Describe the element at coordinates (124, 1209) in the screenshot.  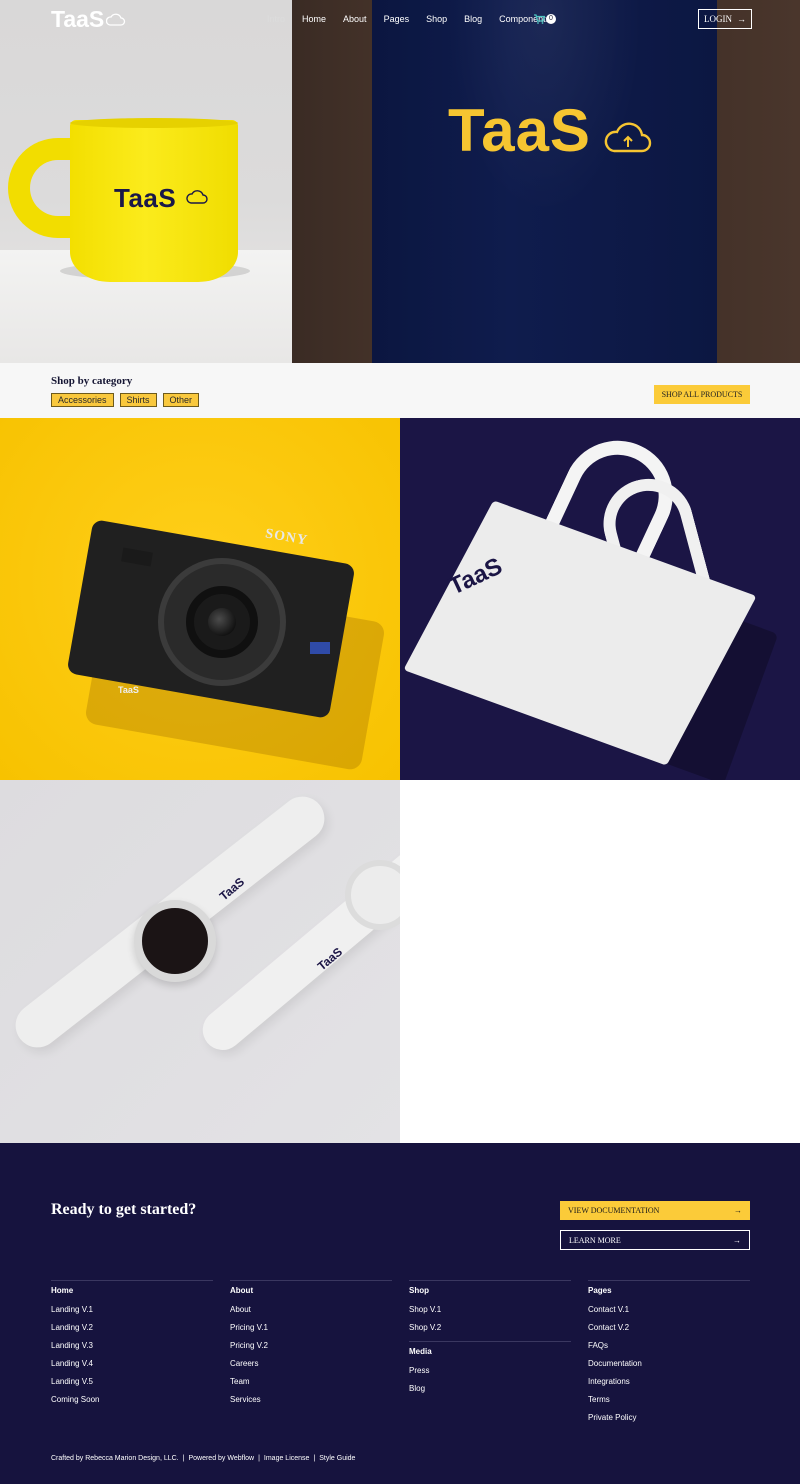
I see `cta-title: Ready to get started?` at that location.